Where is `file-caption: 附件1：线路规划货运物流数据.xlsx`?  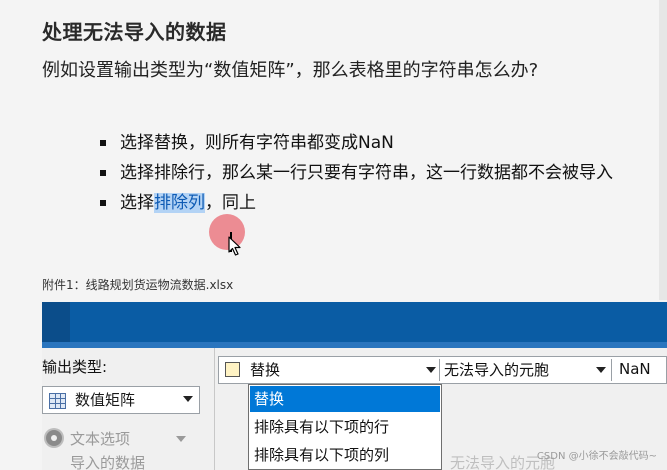 file-caption: 附件1：线路规划货运物流数据.xlsx is located at coordinates (138, 285).